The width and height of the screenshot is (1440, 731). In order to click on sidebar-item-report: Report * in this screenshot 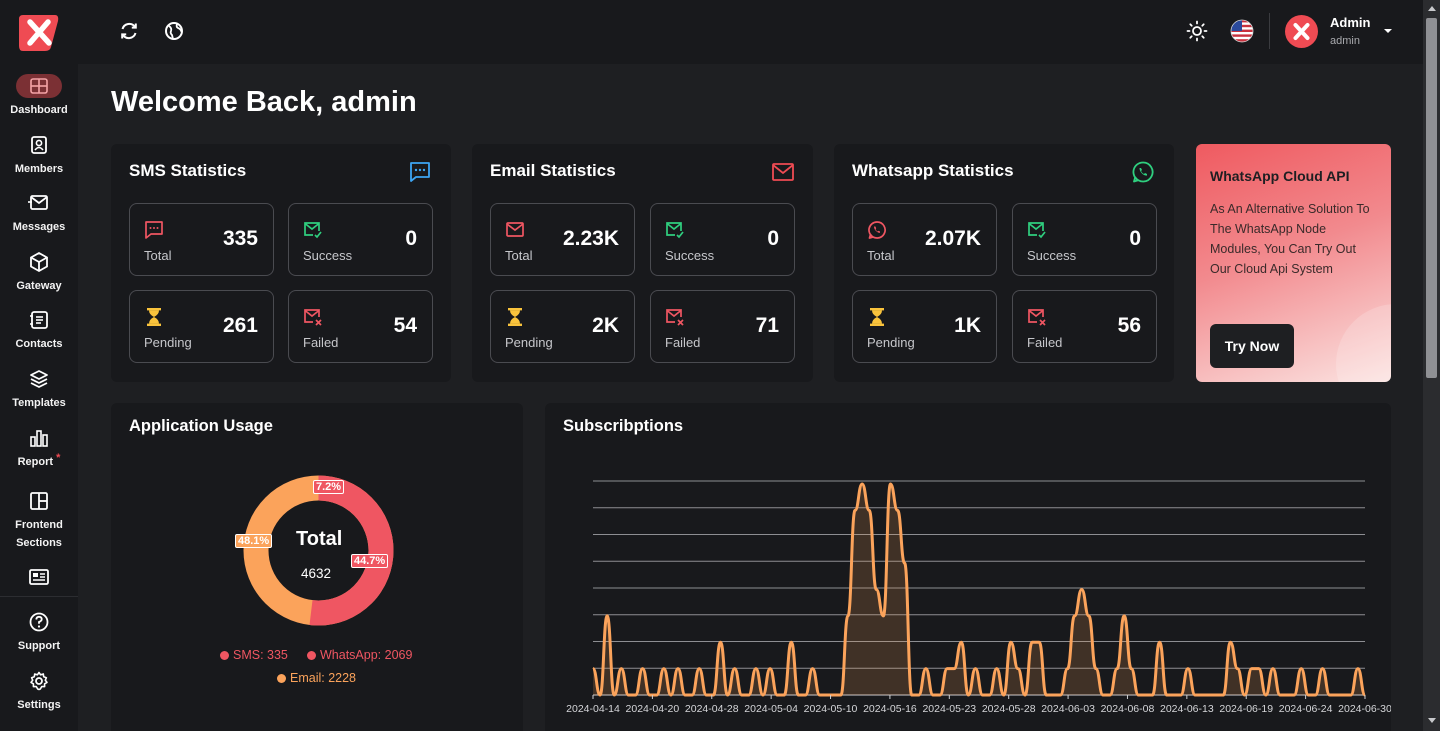, I will do `click(39, 449)`.